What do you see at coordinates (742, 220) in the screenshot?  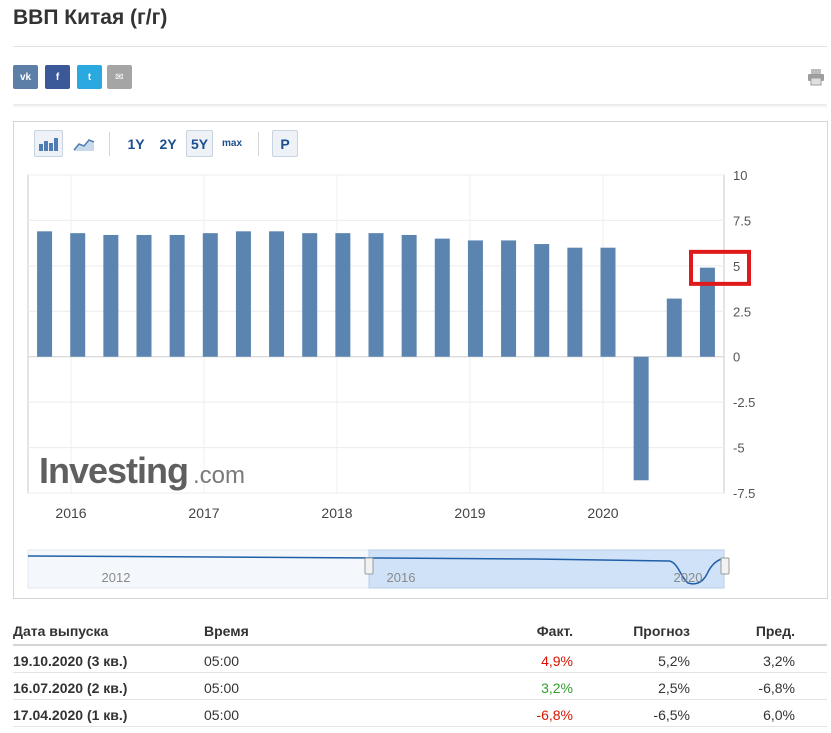 I see `y-tick-label: 7.5` at bounding box center [742, 220].